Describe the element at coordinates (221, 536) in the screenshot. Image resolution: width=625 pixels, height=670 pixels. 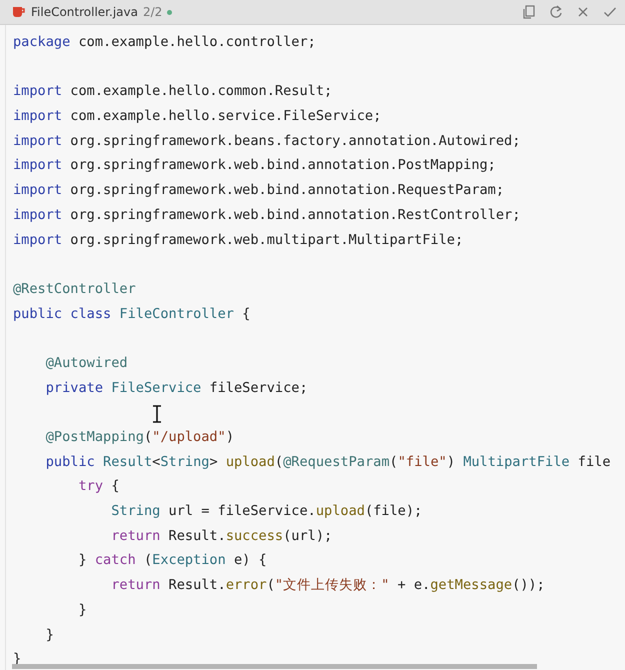
I see `code-line: return Result.success(url);` at that location.